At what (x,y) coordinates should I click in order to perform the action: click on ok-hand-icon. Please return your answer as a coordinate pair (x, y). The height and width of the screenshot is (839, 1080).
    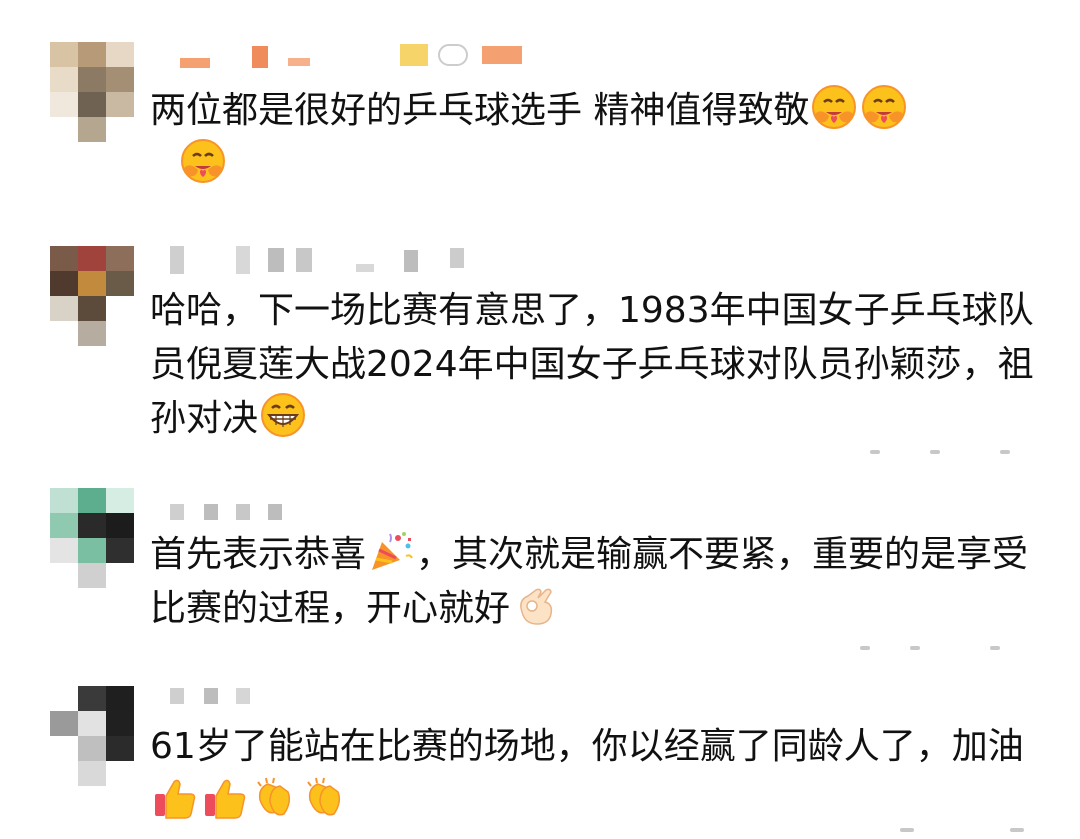
    Looking at the image, I should click on (535, 605).